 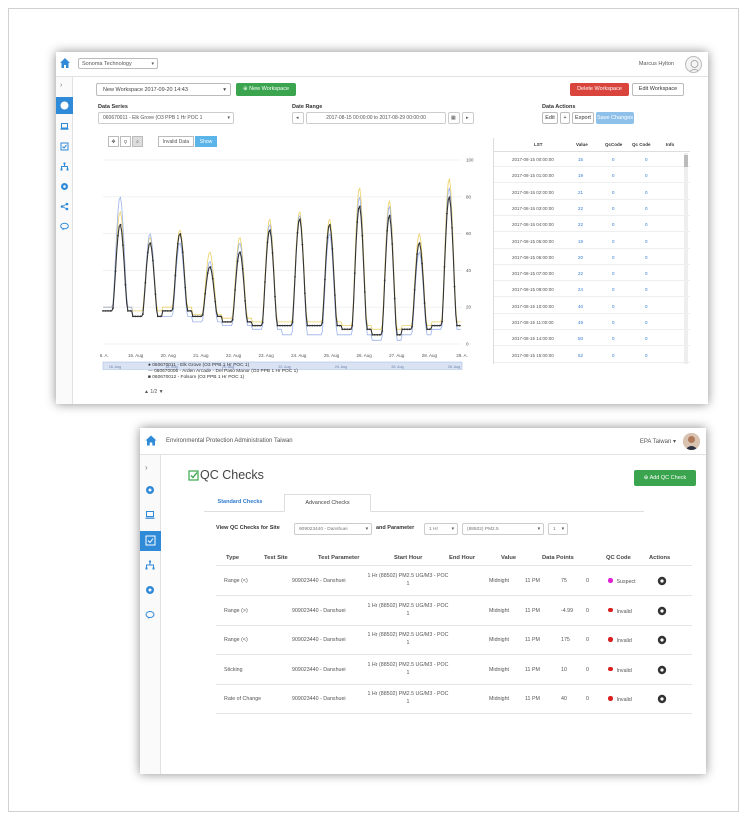 I want to click on value-cell: 24, so click(x=580, y=289).